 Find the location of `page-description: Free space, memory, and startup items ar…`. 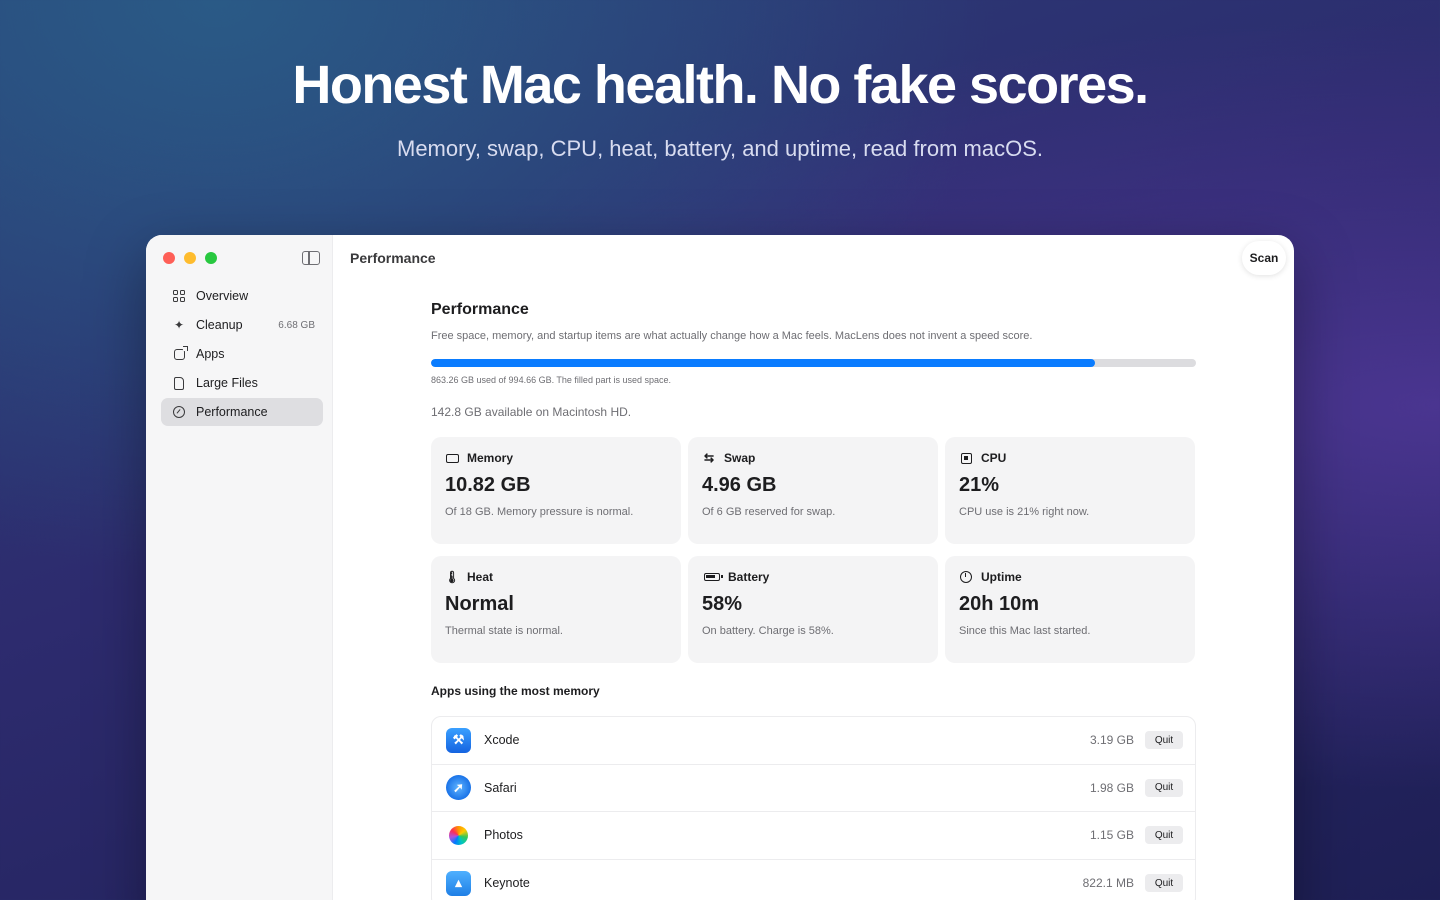

page-description: Free space, memory, and startup items ar… is located at coordinates (732, 336).